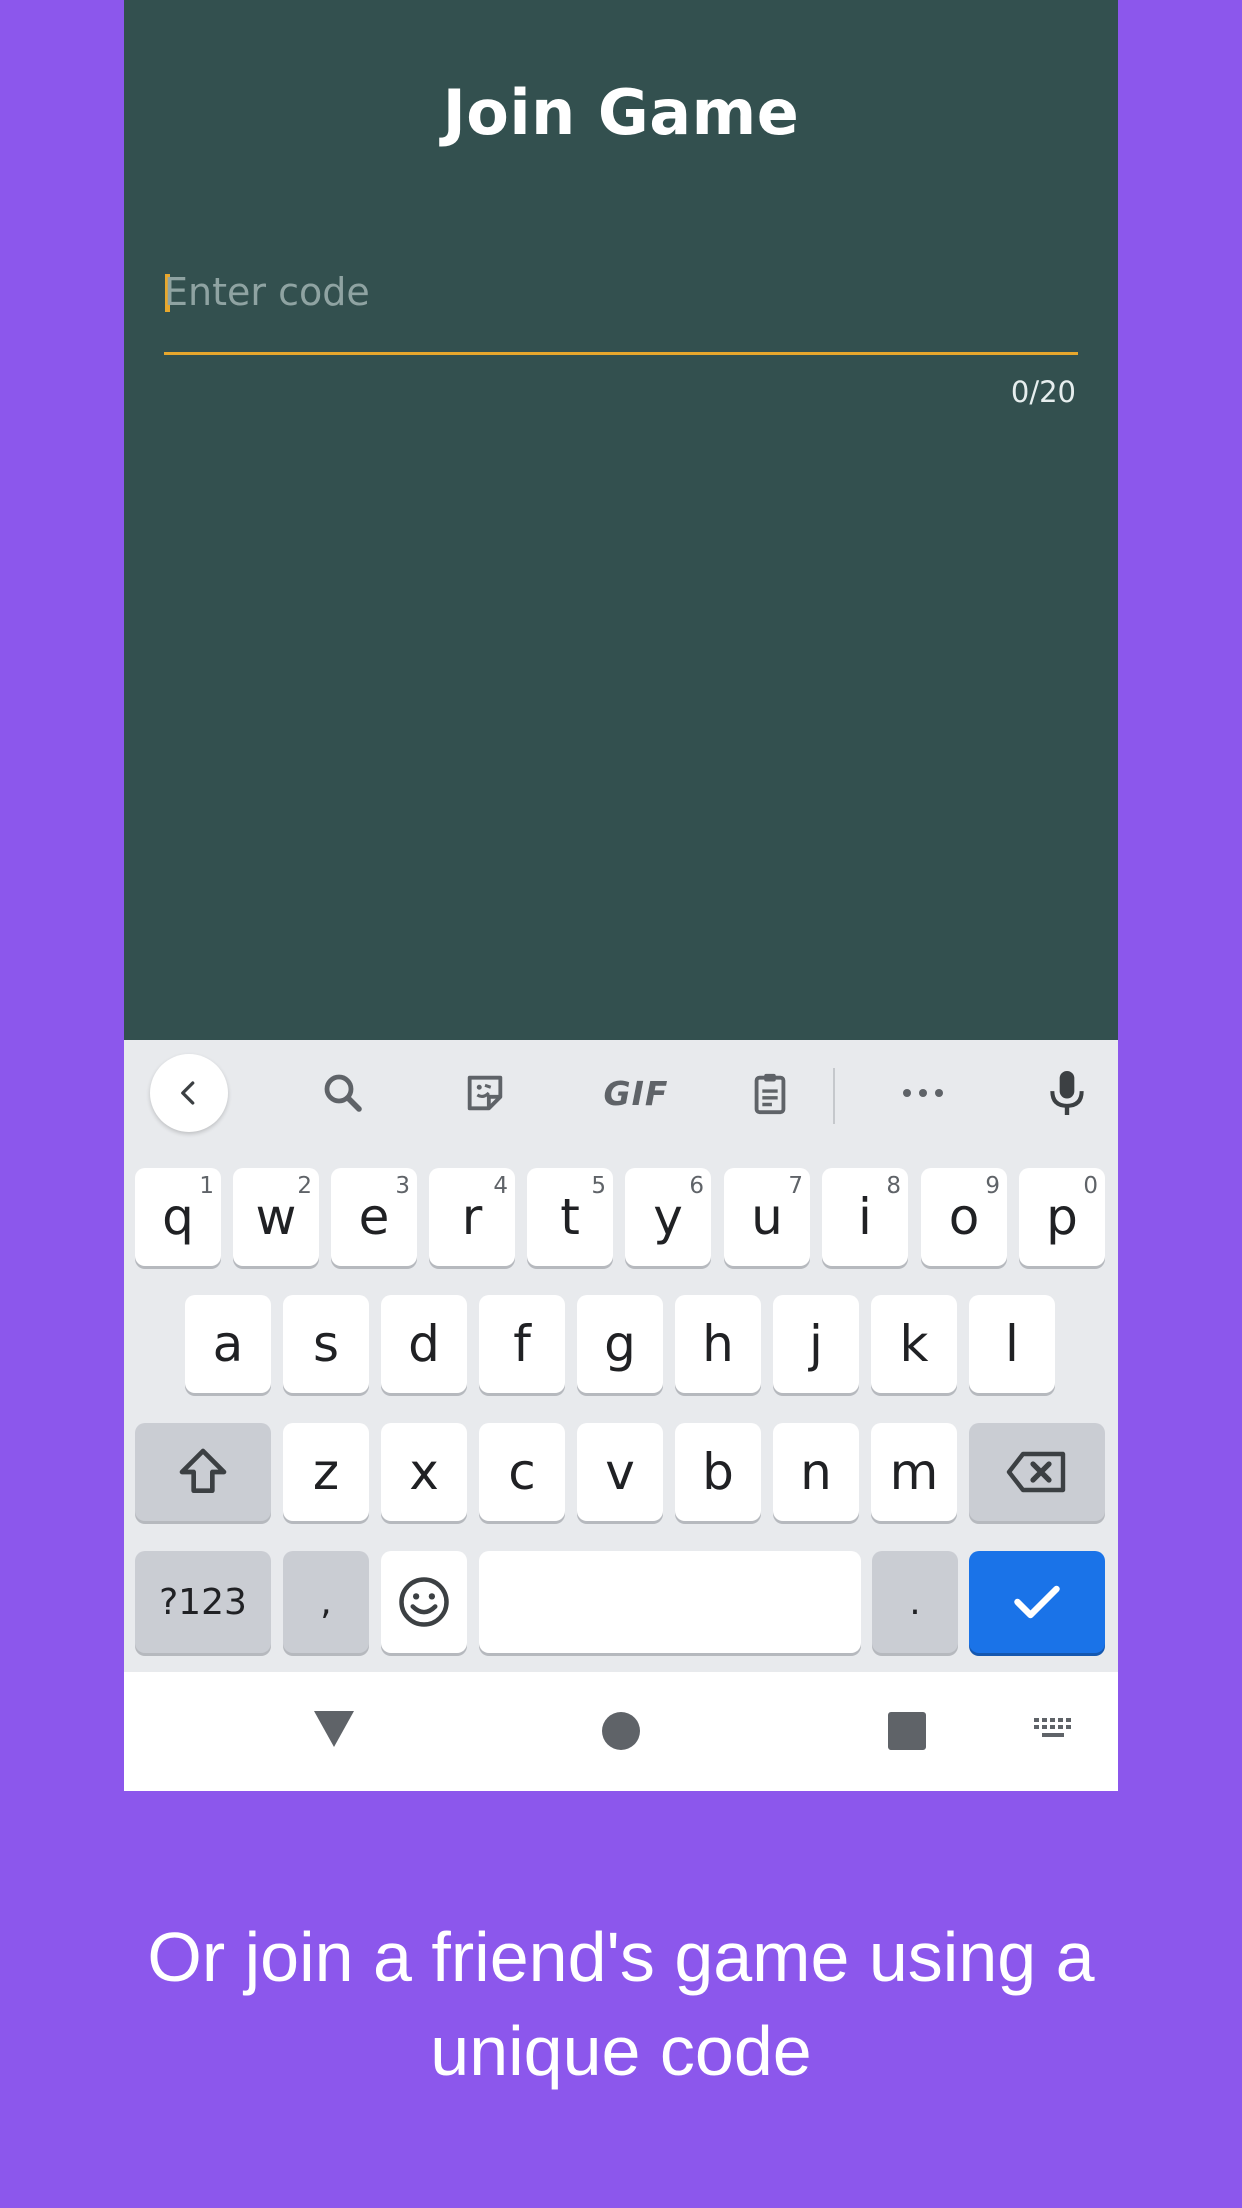  I want to click on keyboard-switch-icon, so click(1053, 1729).